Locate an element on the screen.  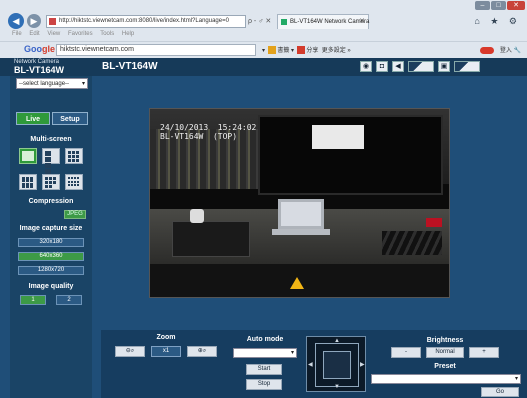
pan-tilt-pad: ▲ ▼ ◀ ▶ is located at coordinates (336, 364).